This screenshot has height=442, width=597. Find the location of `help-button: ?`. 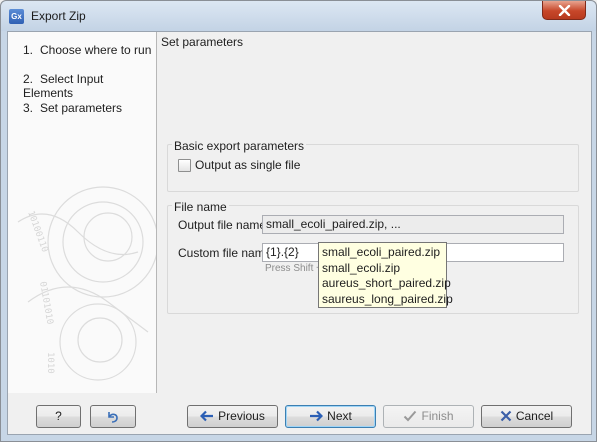

help-button: ? is located at coordinates (58, 416).